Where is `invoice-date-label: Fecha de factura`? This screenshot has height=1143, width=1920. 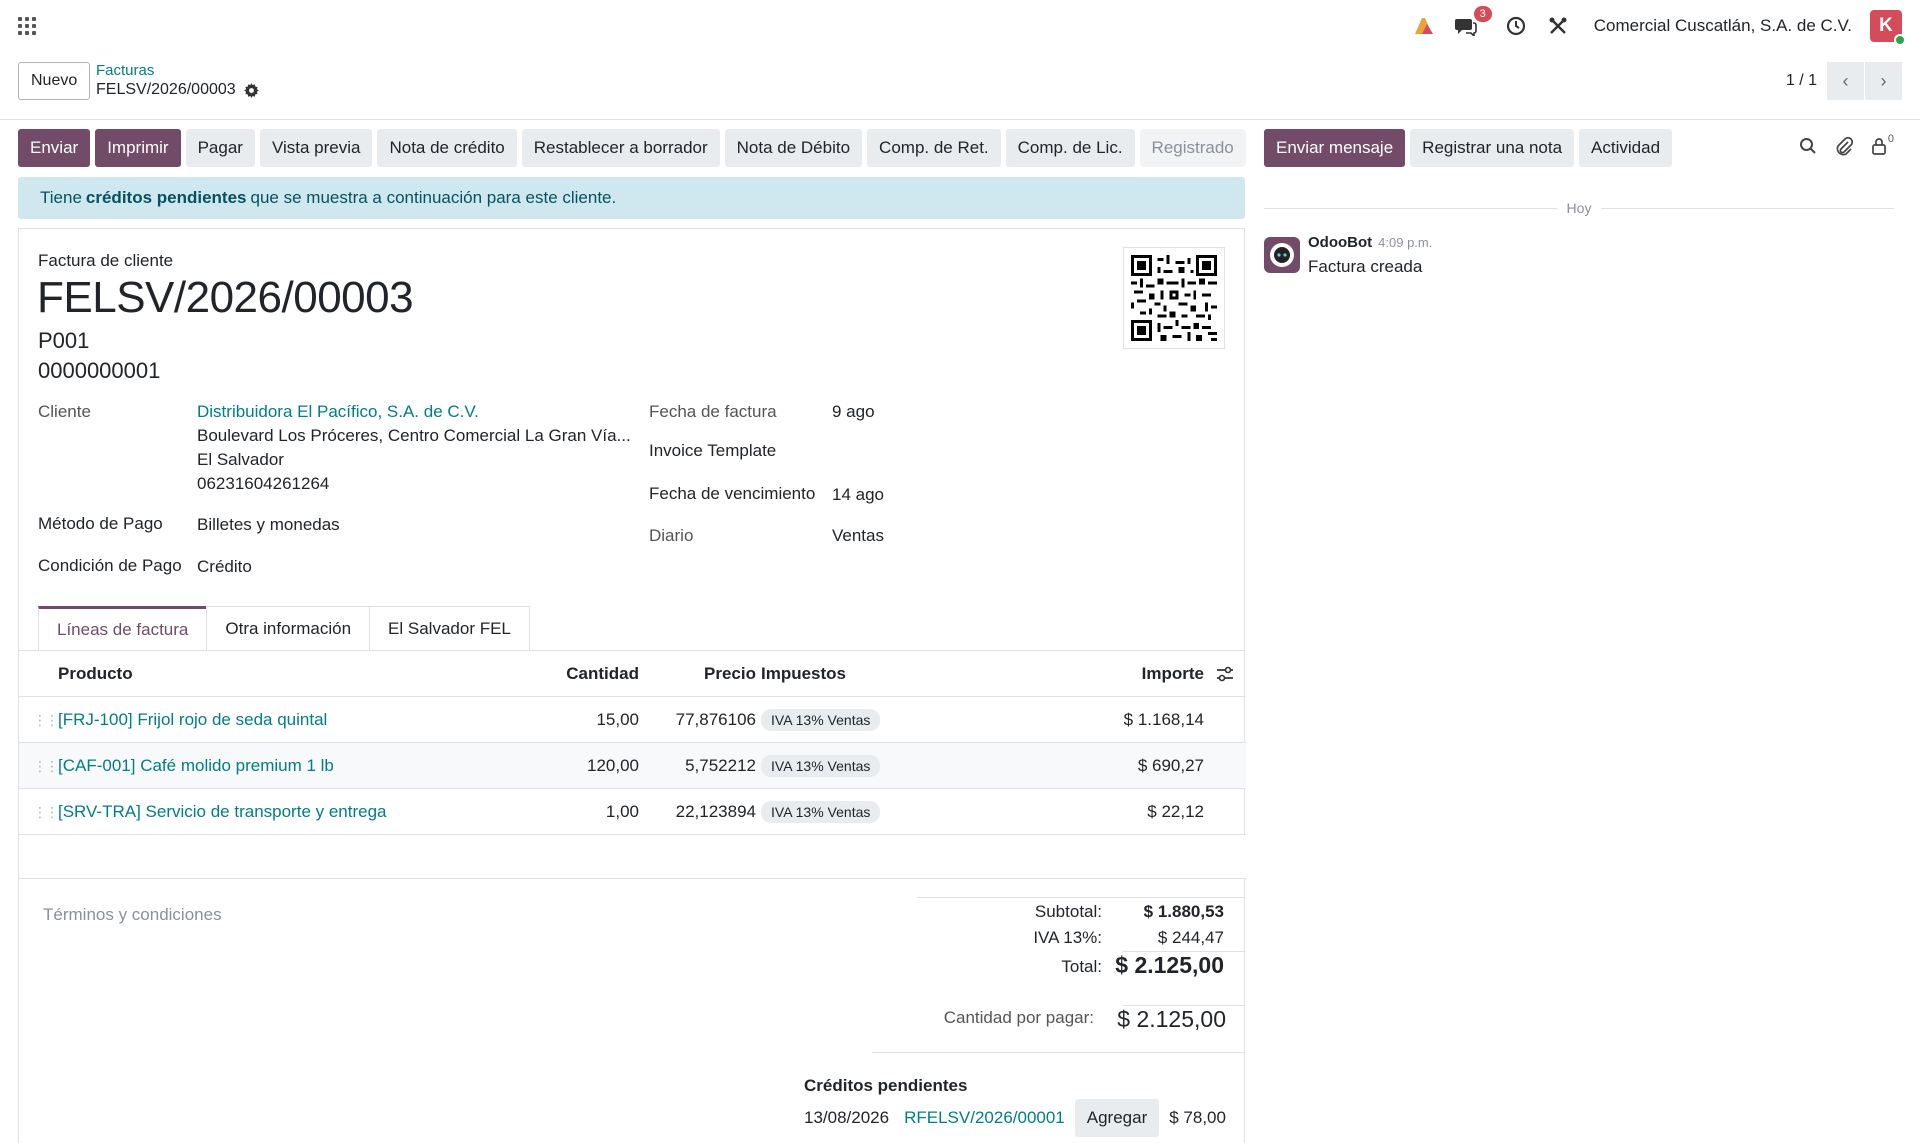
invoice-date-label: Fecha de factura is located at coordinates (713, 411).